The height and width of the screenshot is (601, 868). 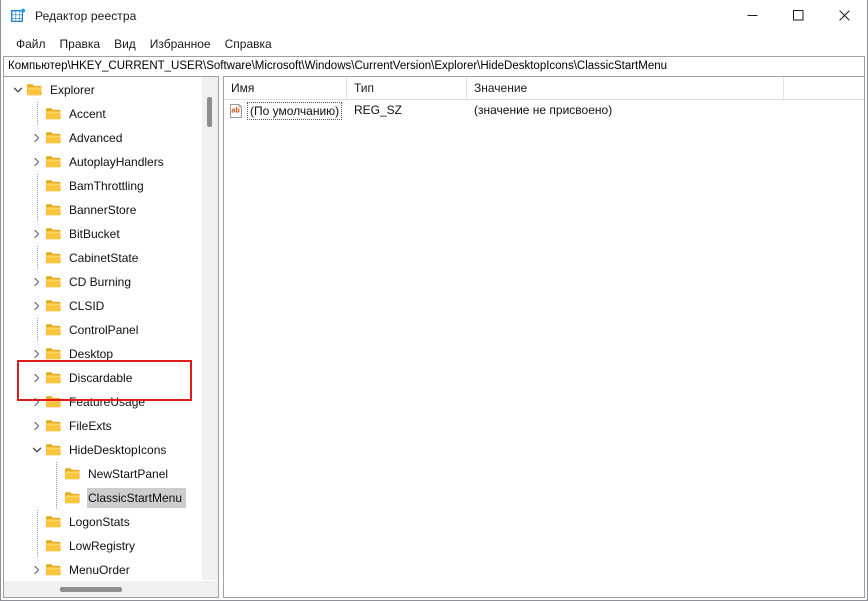 I want to click on tree-node-content: CLSID, so click(x=76, y=306).